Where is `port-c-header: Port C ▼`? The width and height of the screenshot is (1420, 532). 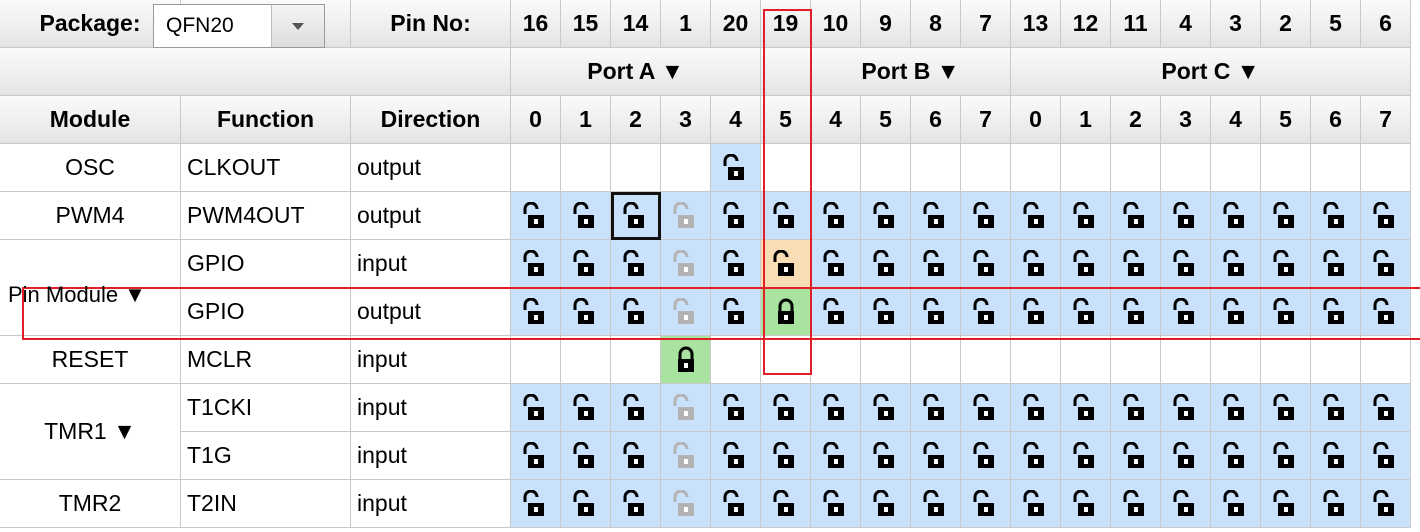 port-c-header: Port C ▼ is located at coordinates (1211, 72).